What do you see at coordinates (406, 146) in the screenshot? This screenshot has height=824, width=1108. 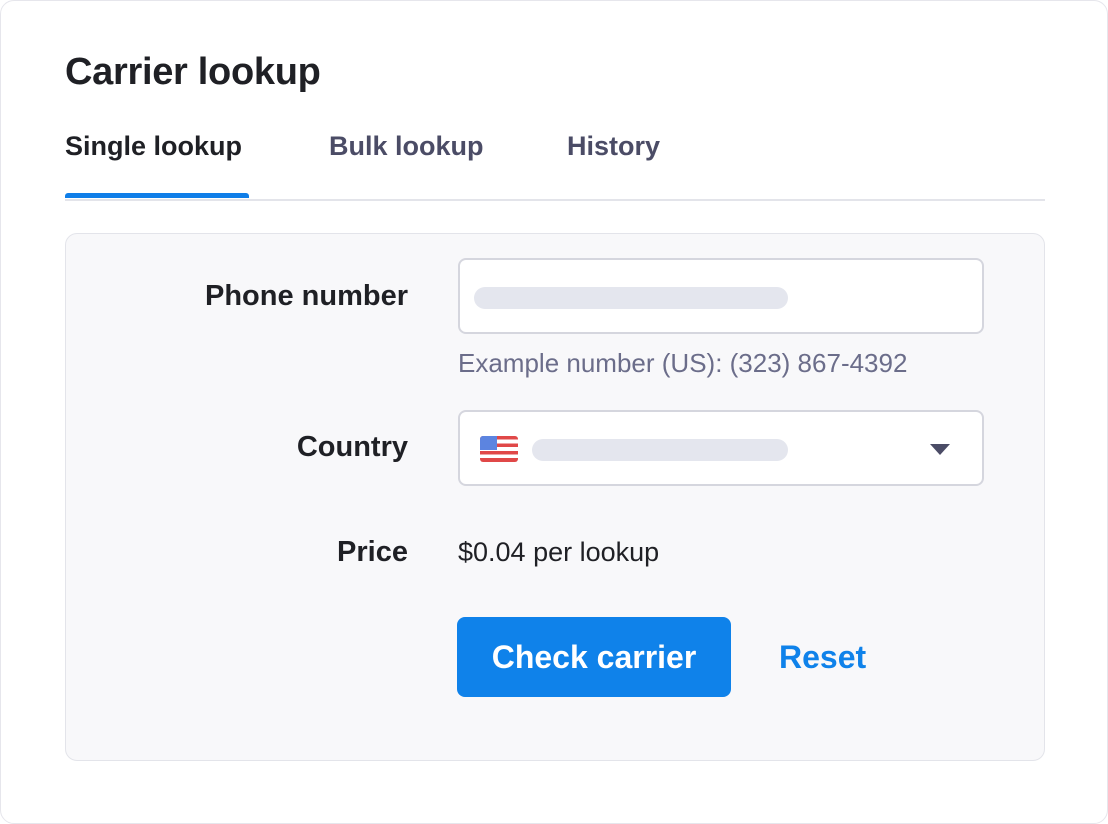 I see `tab-bulk-lookup: Bulk lookup` at bounding box center [406, 146].